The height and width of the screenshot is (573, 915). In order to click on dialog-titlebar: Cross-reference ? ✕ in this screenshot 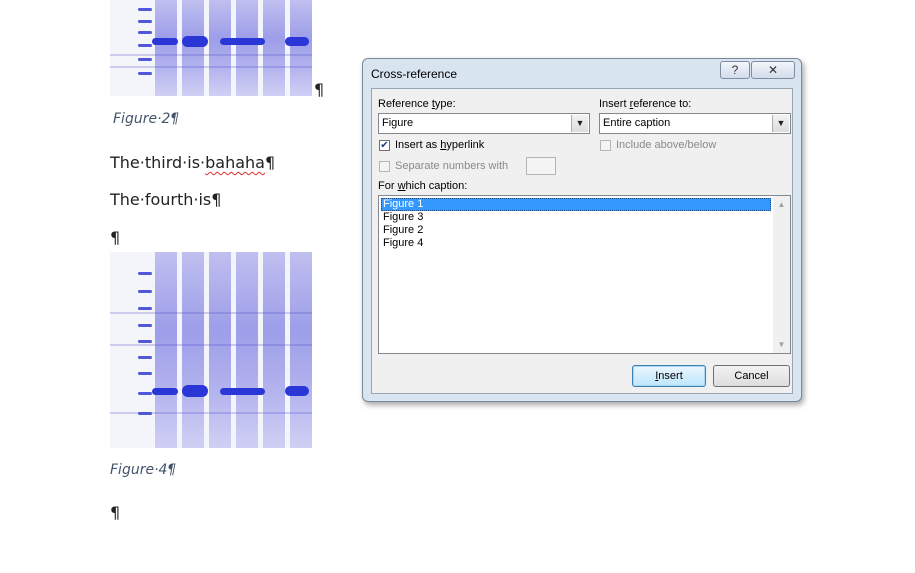, I will do `click(582, 73)`.